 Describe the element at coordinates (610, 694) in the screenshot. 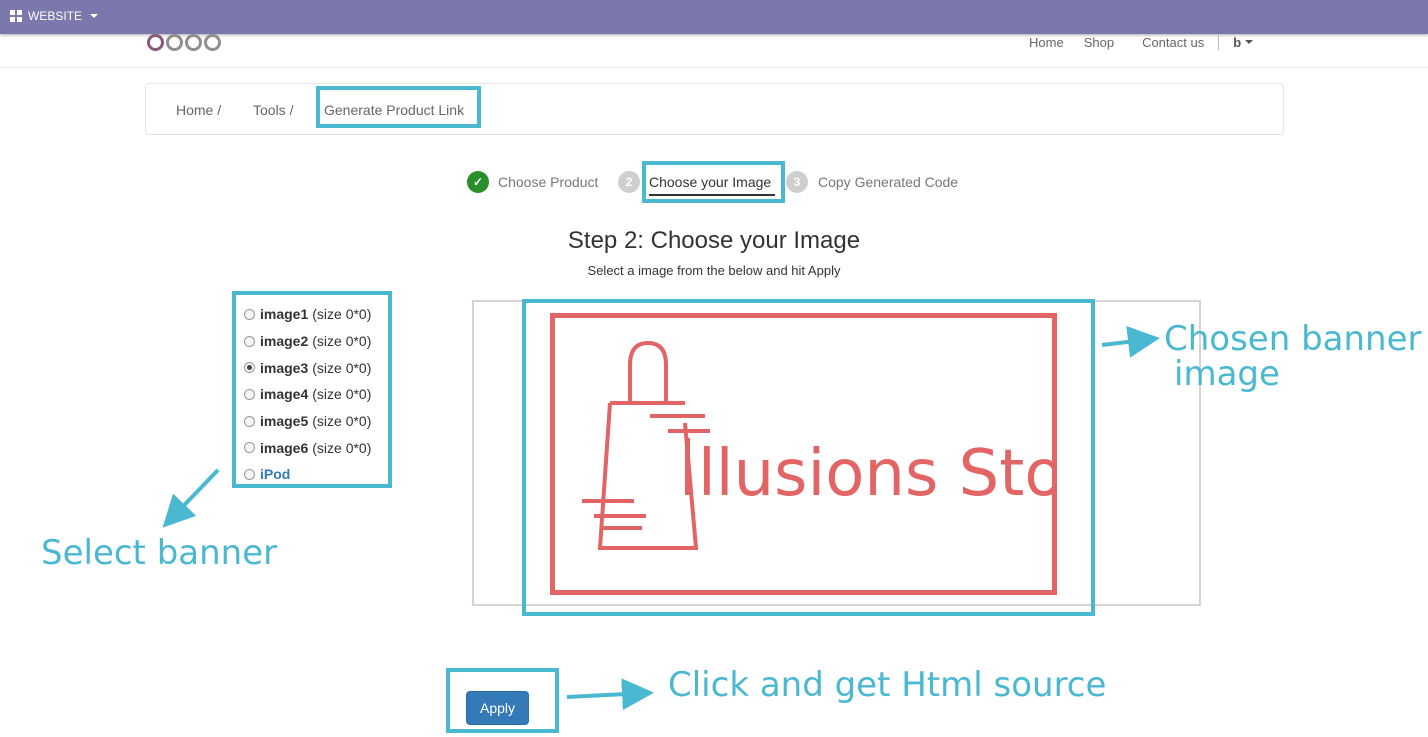

I see `arrow-right-icon` at that location.